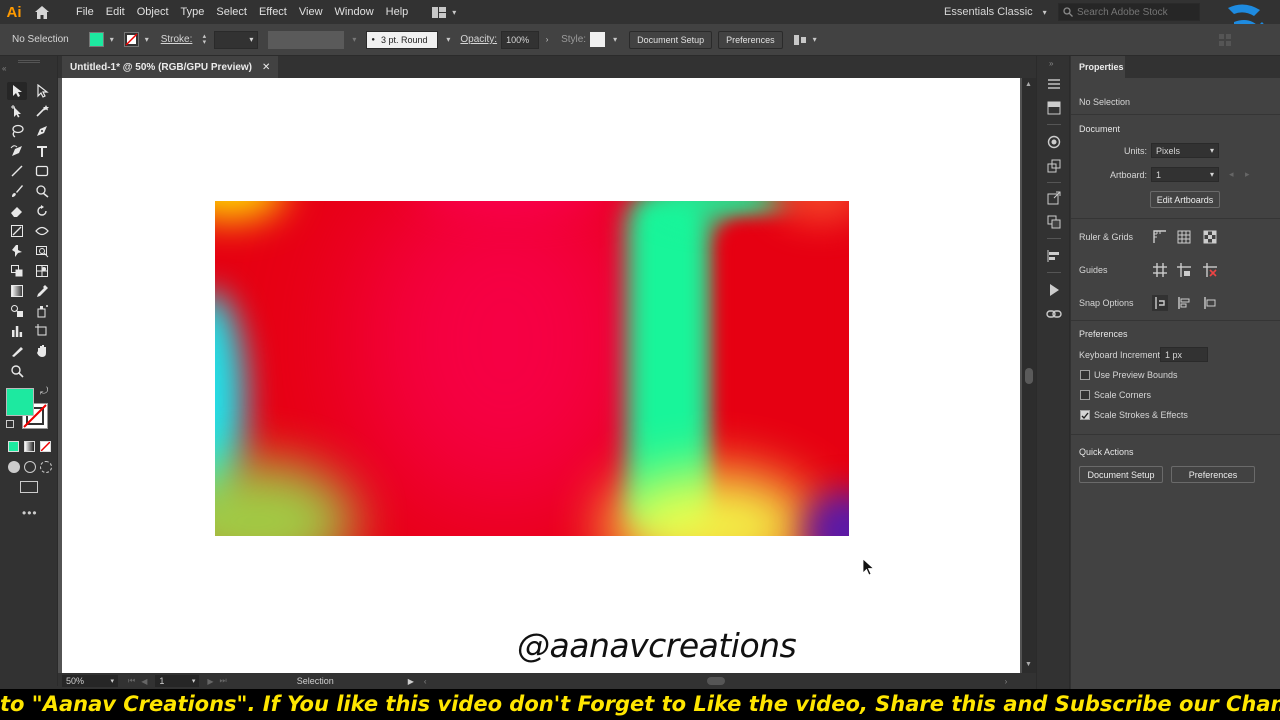  I want to click on edit-toolbar-icon: •••, so click(30, 513).